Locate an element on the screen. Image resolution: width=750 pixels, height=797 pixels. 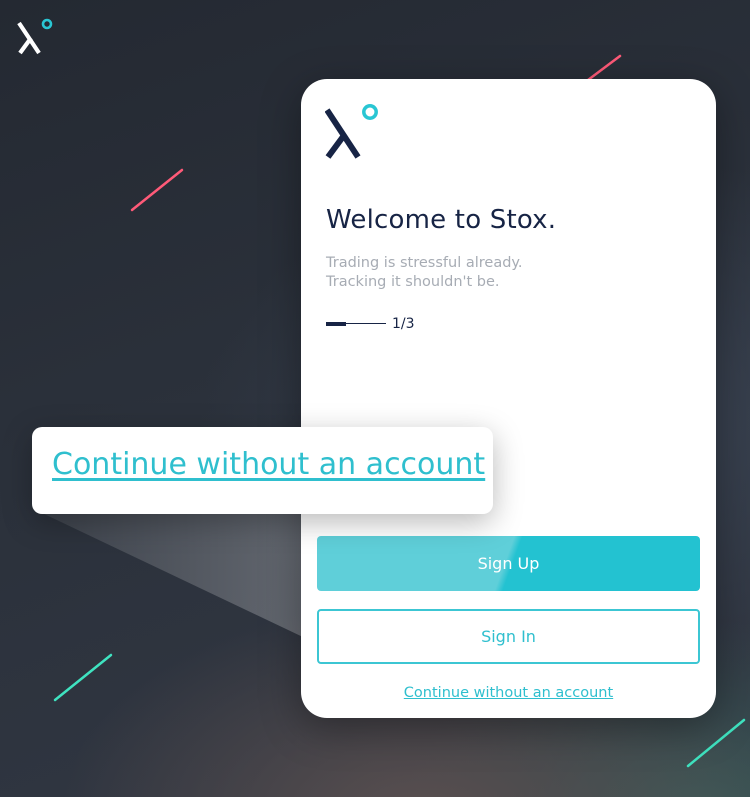
onboarding-progress: 1/3 is located at coordinates (370, 324).